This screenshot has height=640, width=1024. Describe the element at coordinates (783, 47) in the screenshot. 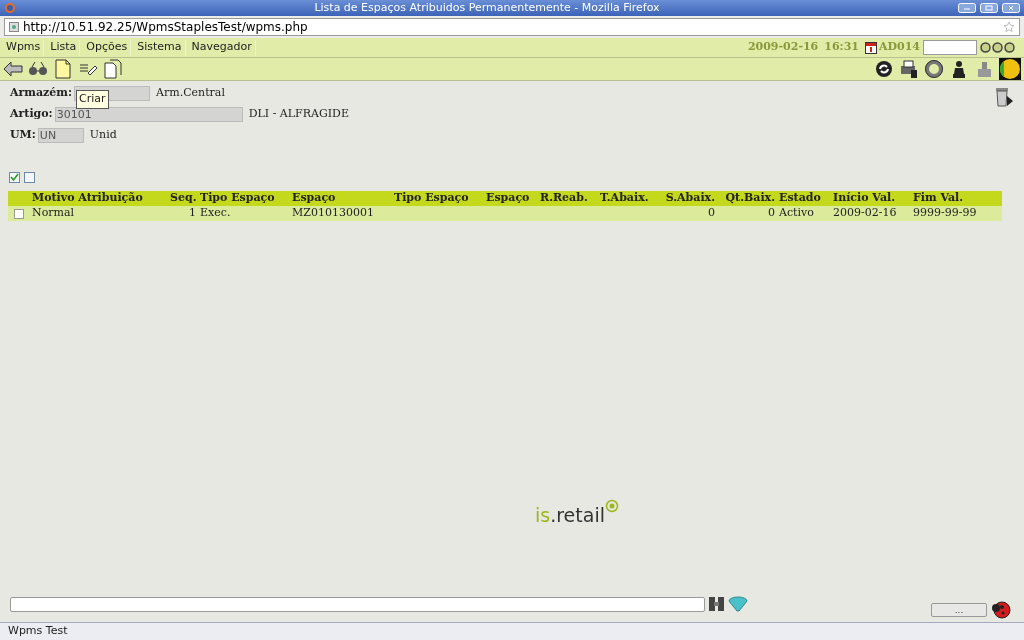

I see `session-date: 2009-02-16` at that location.